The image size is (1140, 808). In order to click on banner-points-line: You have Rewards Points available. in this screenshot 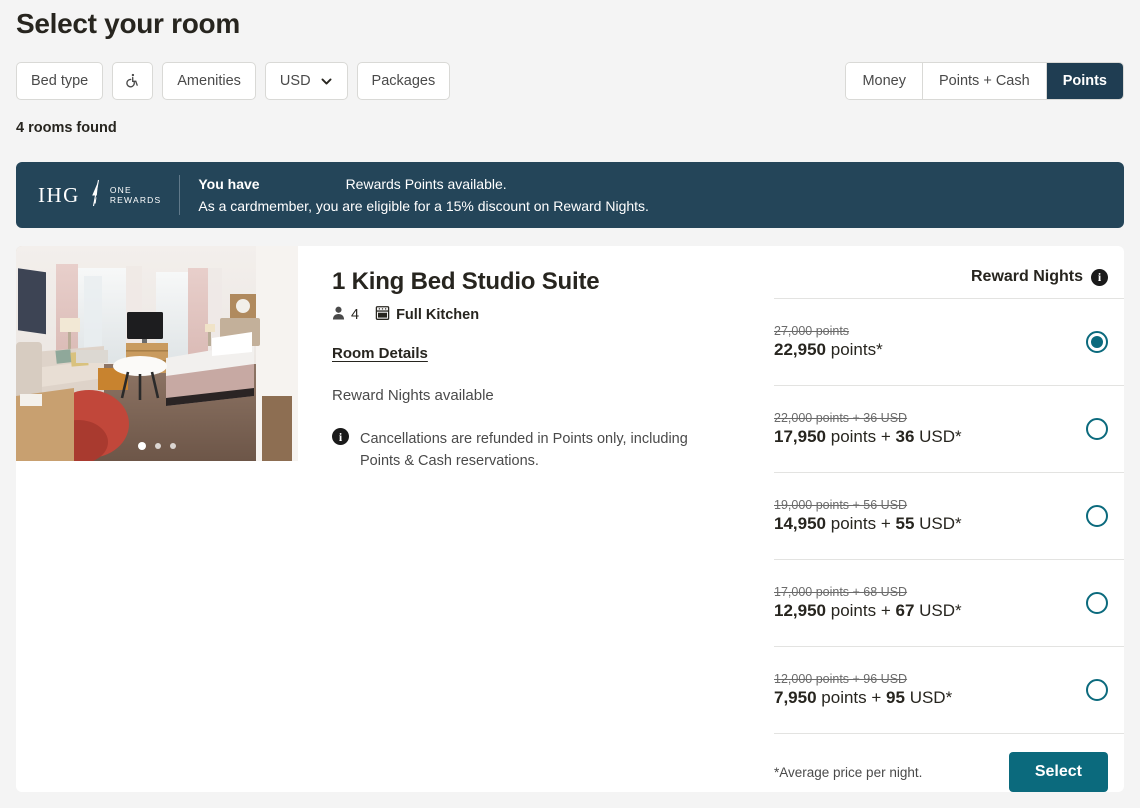, I will do `click(423, 184)`.